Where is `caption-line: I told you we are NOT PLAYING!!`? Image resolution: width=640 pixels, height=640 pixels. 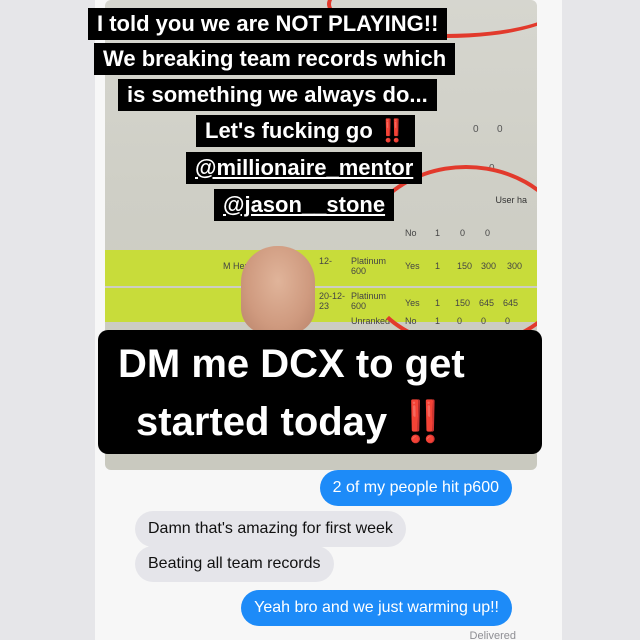 caption-line: I told you we are NOT PLAYING!! is located at coordinates (268, 24).